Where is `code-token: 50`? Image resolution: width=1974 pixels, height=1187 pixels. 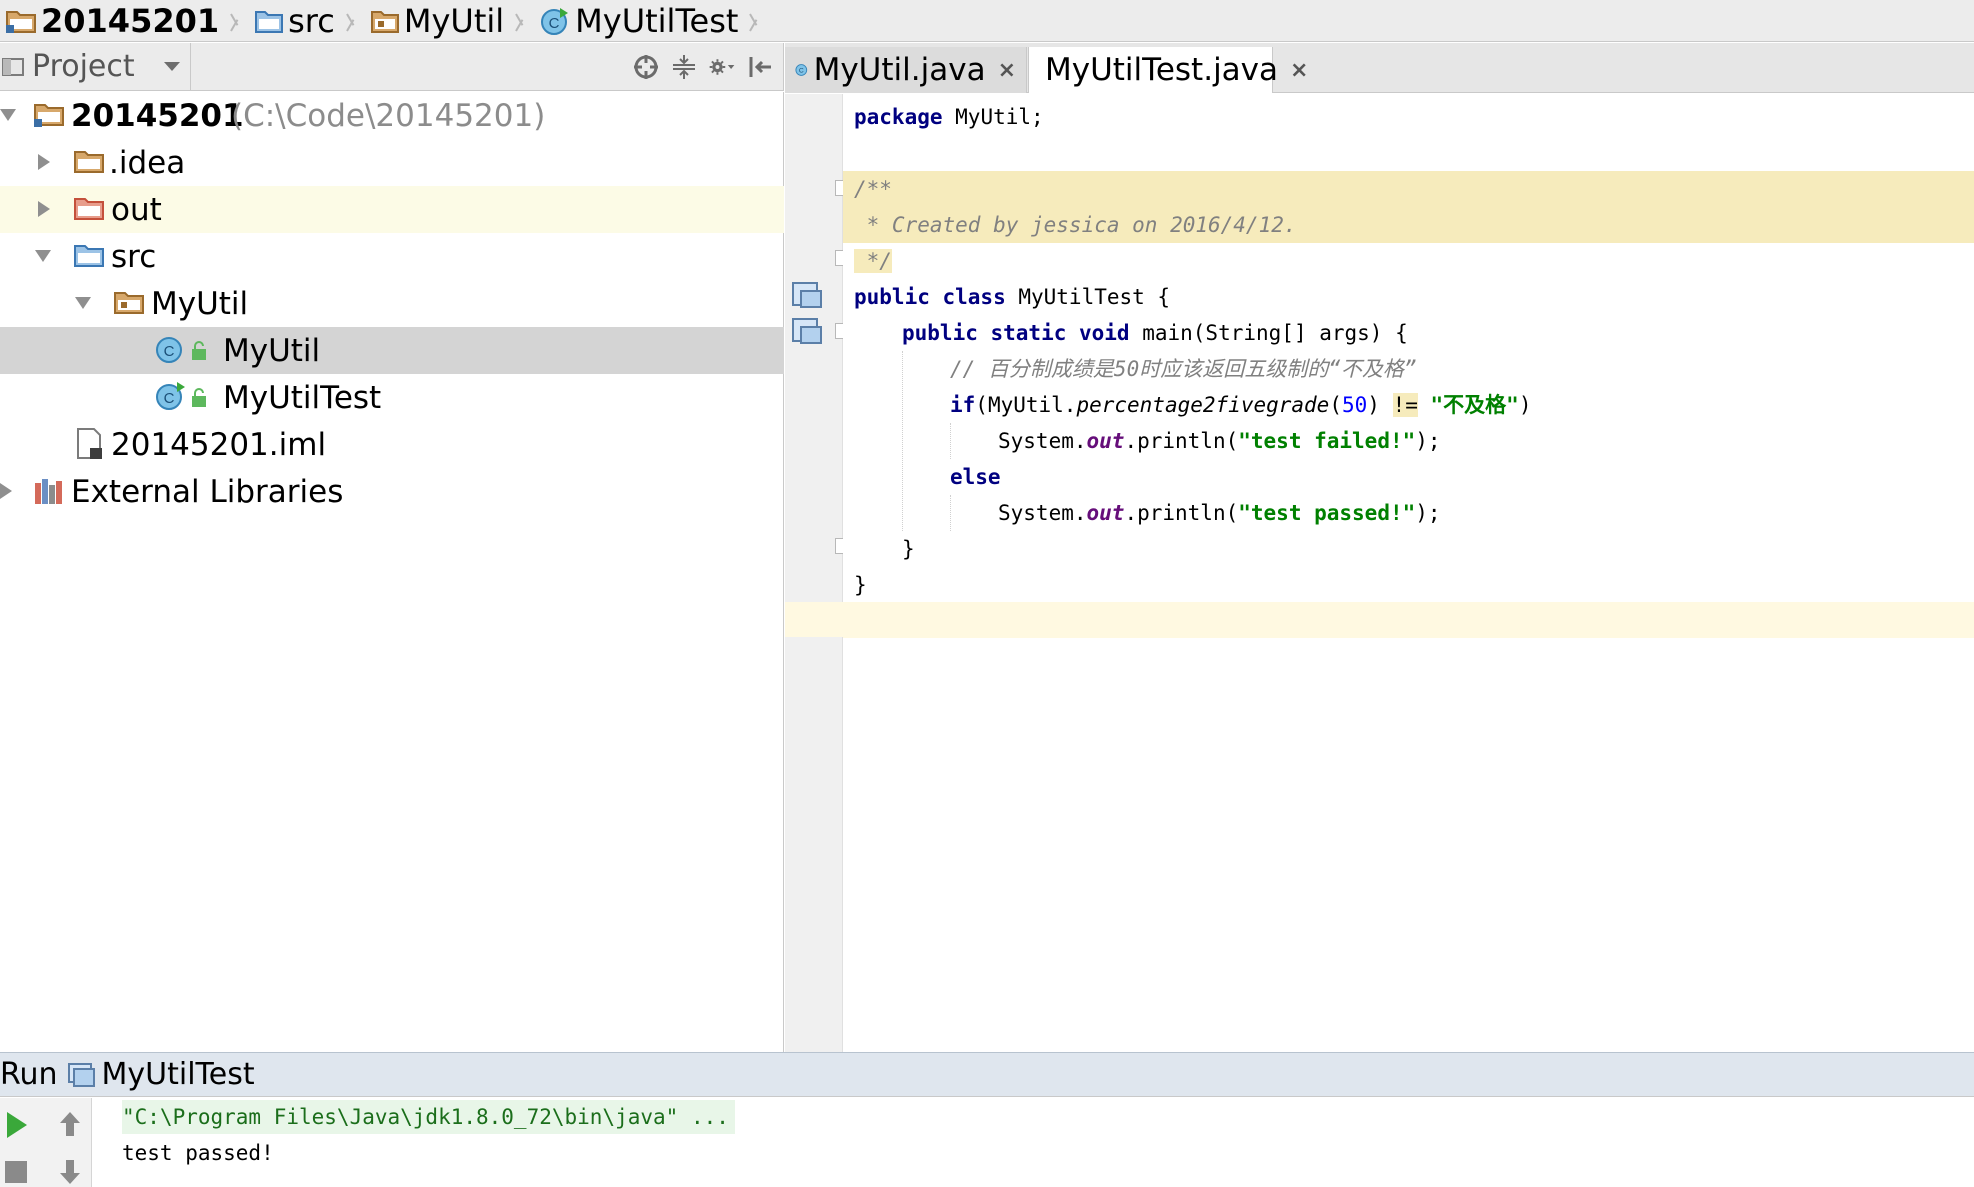 code-token: 50 is located at coordinates (1354, 405).